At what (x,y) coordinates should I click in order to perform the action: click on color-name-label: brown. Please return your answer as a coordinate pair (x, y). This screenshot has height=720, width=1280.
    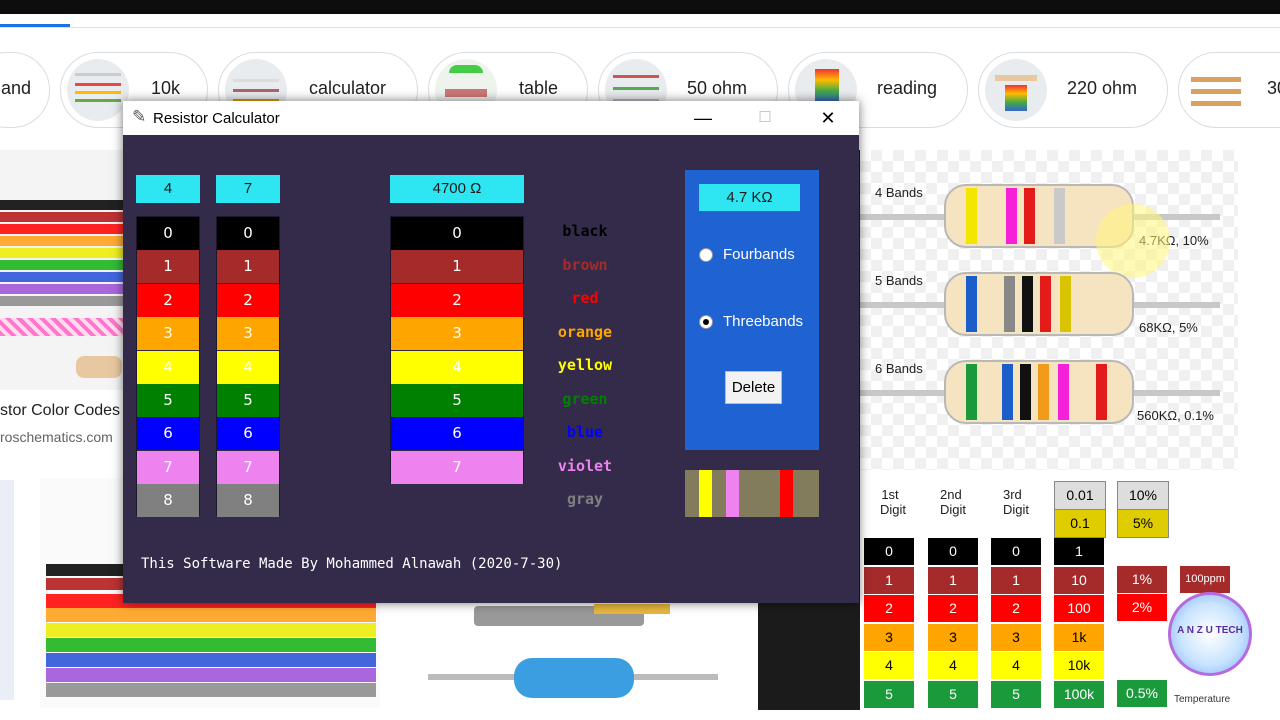
    Looking at the image, I should click on (585, 264).